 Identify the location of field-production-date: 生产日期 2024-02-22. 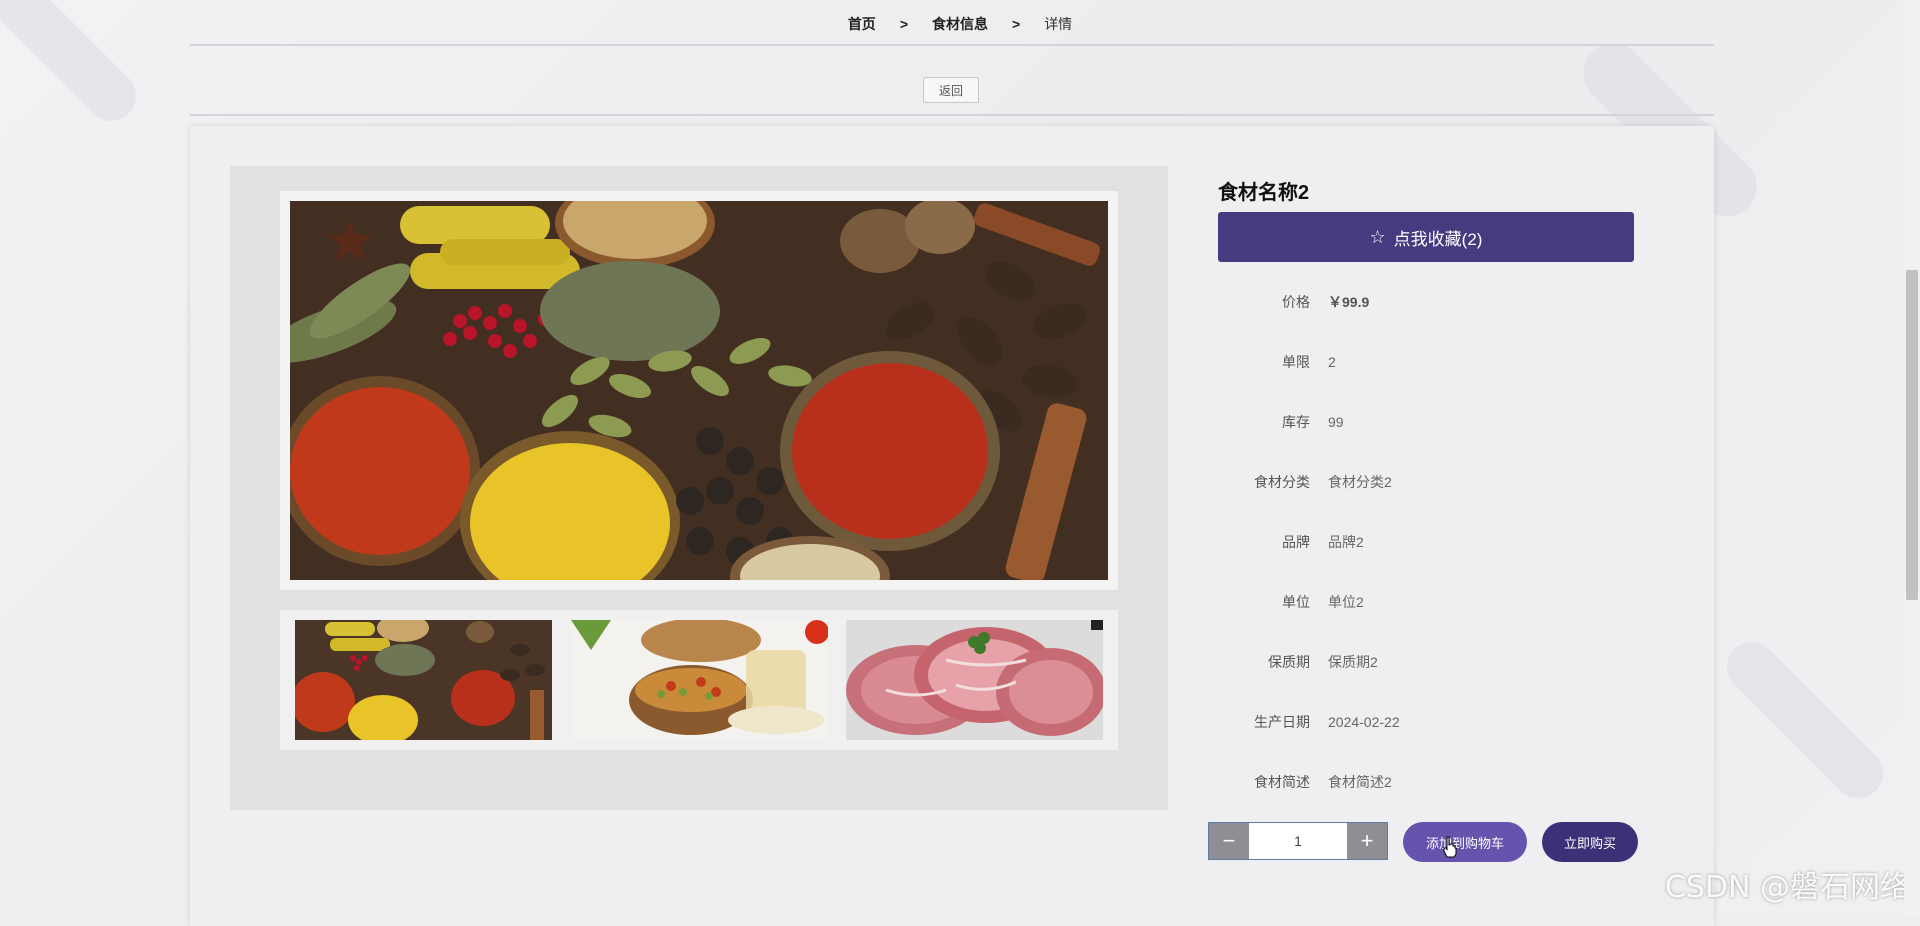
(1428, 722).